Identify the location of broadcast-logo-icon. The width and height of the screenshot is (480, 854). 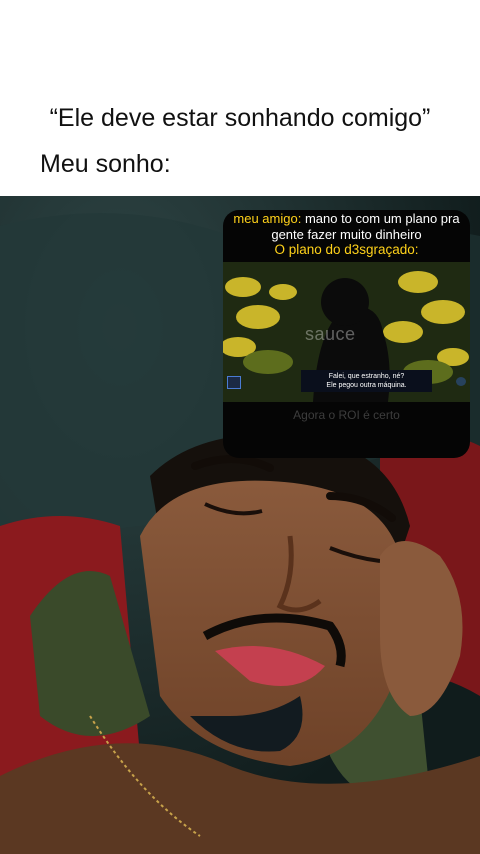
(461, 381).